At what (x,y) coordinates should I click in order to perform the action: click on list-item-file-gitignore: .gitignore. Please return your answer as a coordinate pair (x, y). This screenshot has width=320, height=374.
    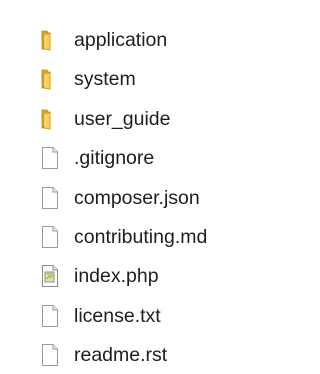
    Looking at the image, I should click on (142, 156).